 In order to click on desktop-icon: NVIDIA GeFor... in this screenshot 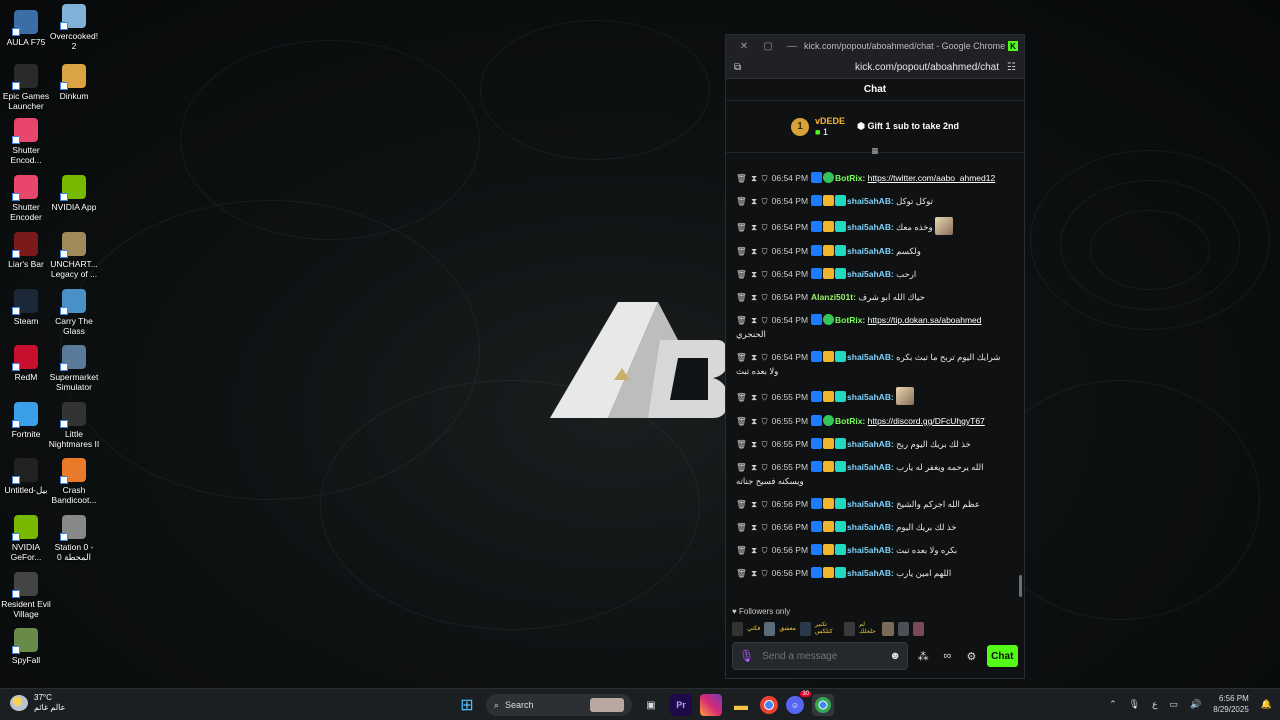, I will do `click(26, 538)`.